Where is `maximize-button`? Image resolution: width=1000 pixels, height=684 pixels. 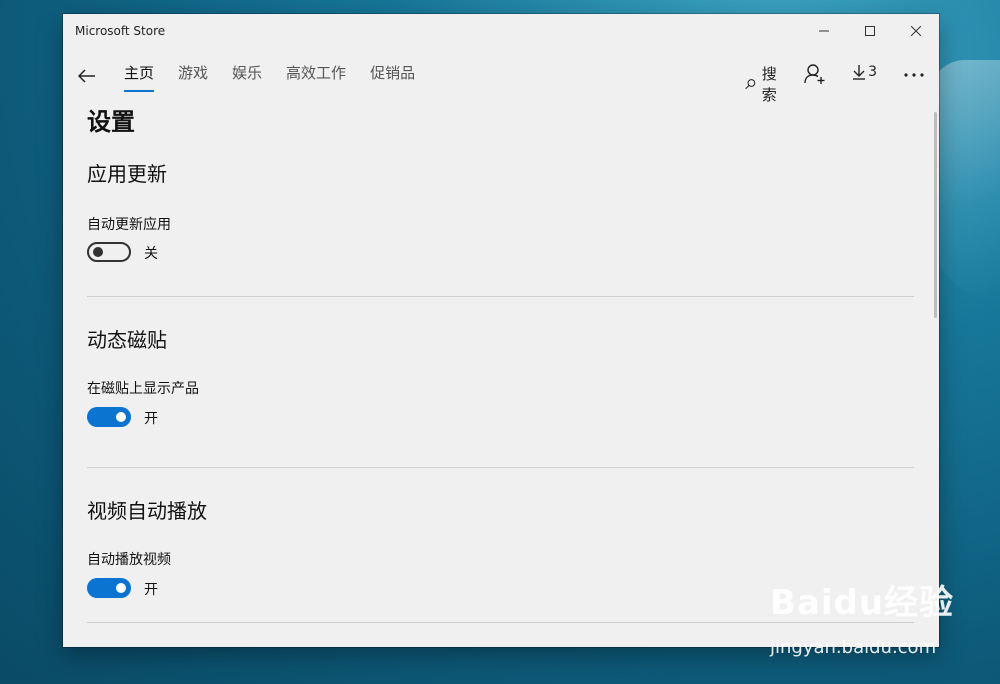
maximize-button is located at coordinates (870, 31).